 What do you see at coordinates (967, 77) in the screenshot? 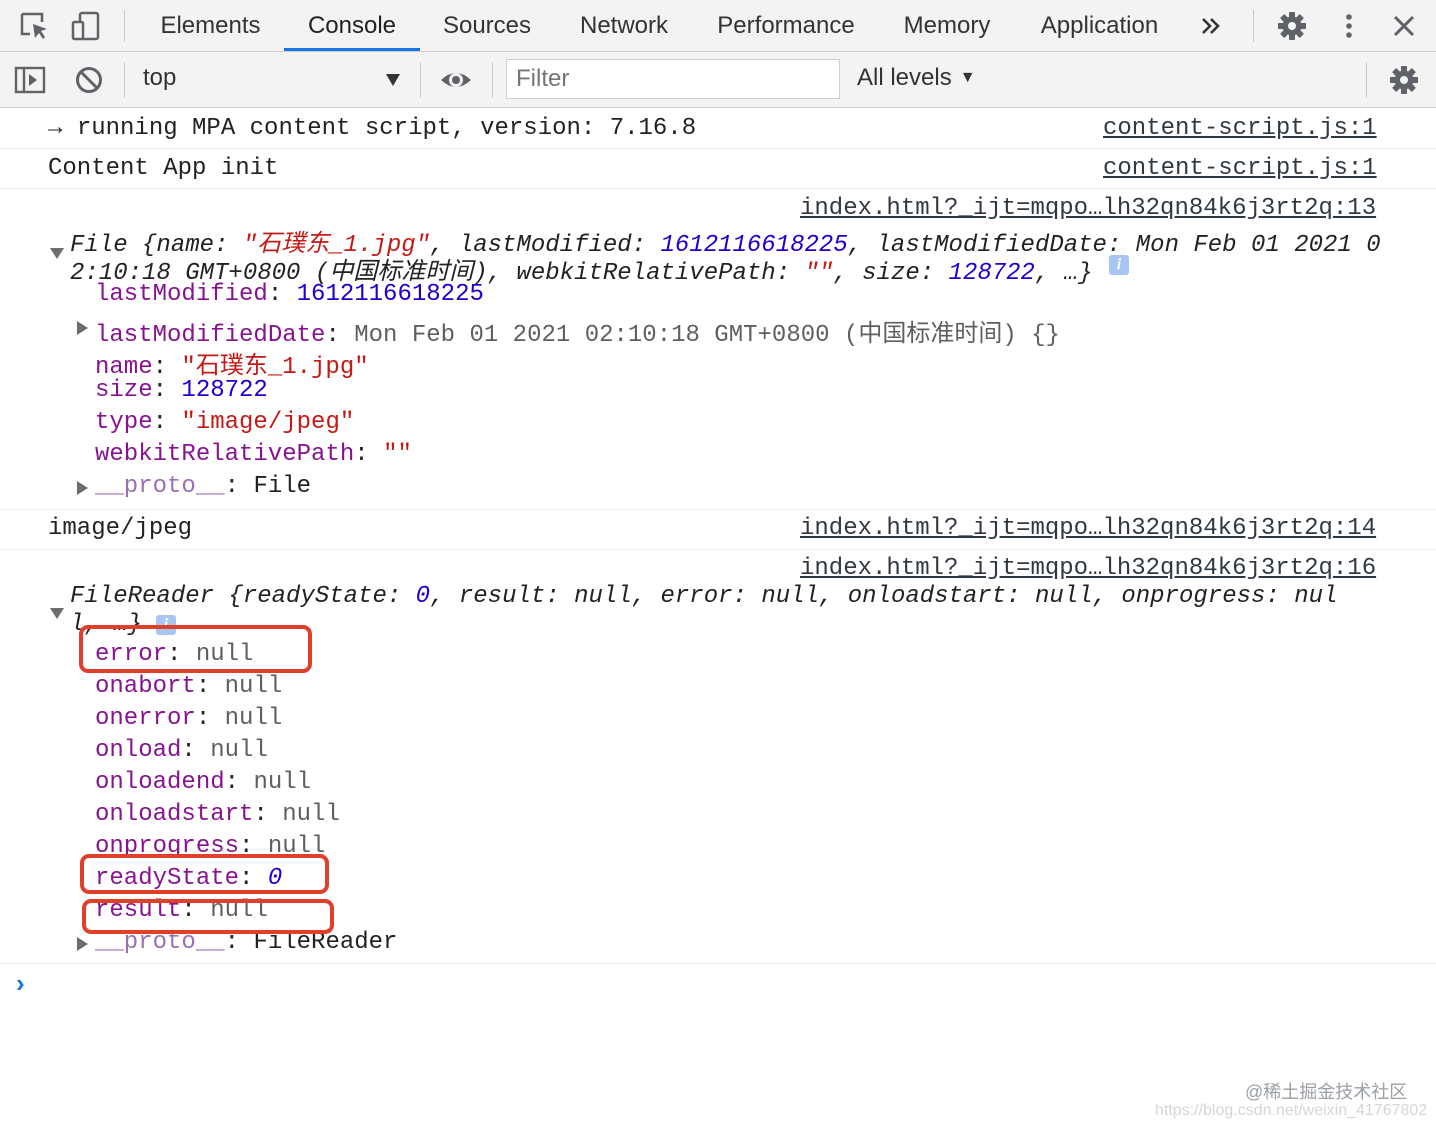
I see `levels-caret-icon: ▼` at bounding box center [967, 77].